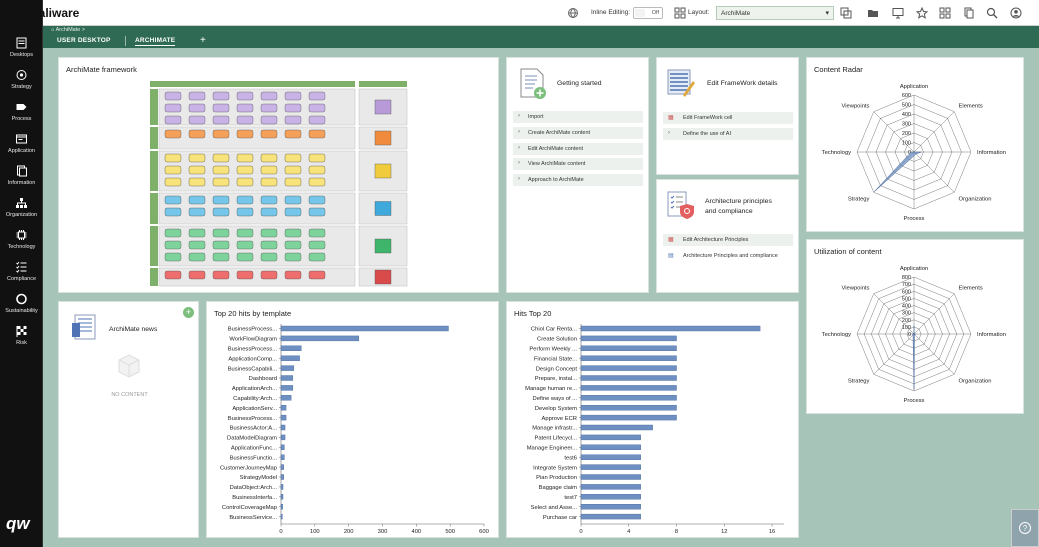 Image resolution: width=1039 pixels, height=547 pixels. Describe the element at coordinates (573, 13) in the screenshot. I see `globe-icon` at that location.